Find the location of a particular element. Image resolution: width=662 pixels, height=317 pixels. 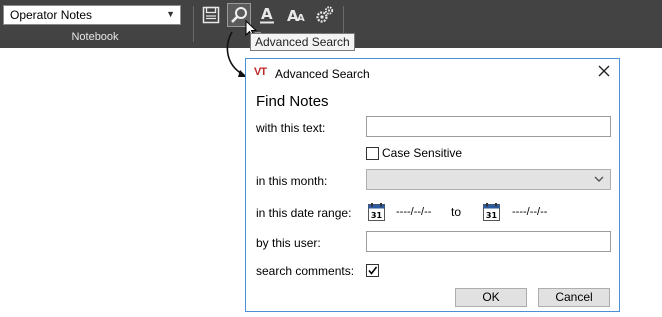

save-icon is located at coordinates (211, 15).